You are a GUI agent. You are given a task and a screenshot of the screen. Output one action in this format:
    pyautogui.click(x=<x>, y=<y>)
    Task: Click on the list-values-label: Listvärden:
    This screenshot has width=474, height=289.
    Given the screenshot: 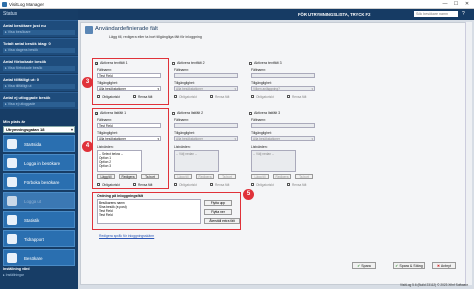 What is the action you would take?
    pyautogui.click(x=259, y=147)
    